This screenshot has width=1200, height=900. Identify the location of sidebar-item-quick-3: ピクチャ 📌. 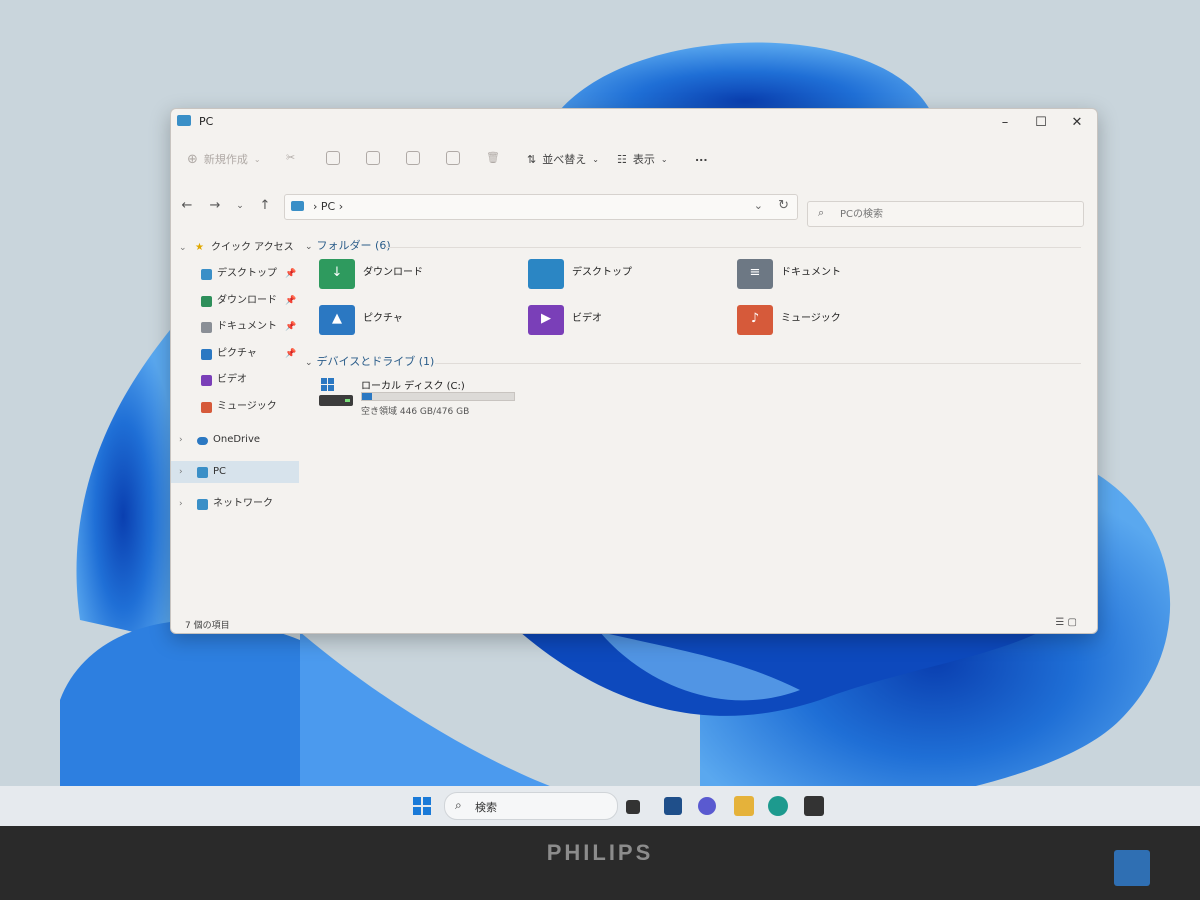
(235, 354).